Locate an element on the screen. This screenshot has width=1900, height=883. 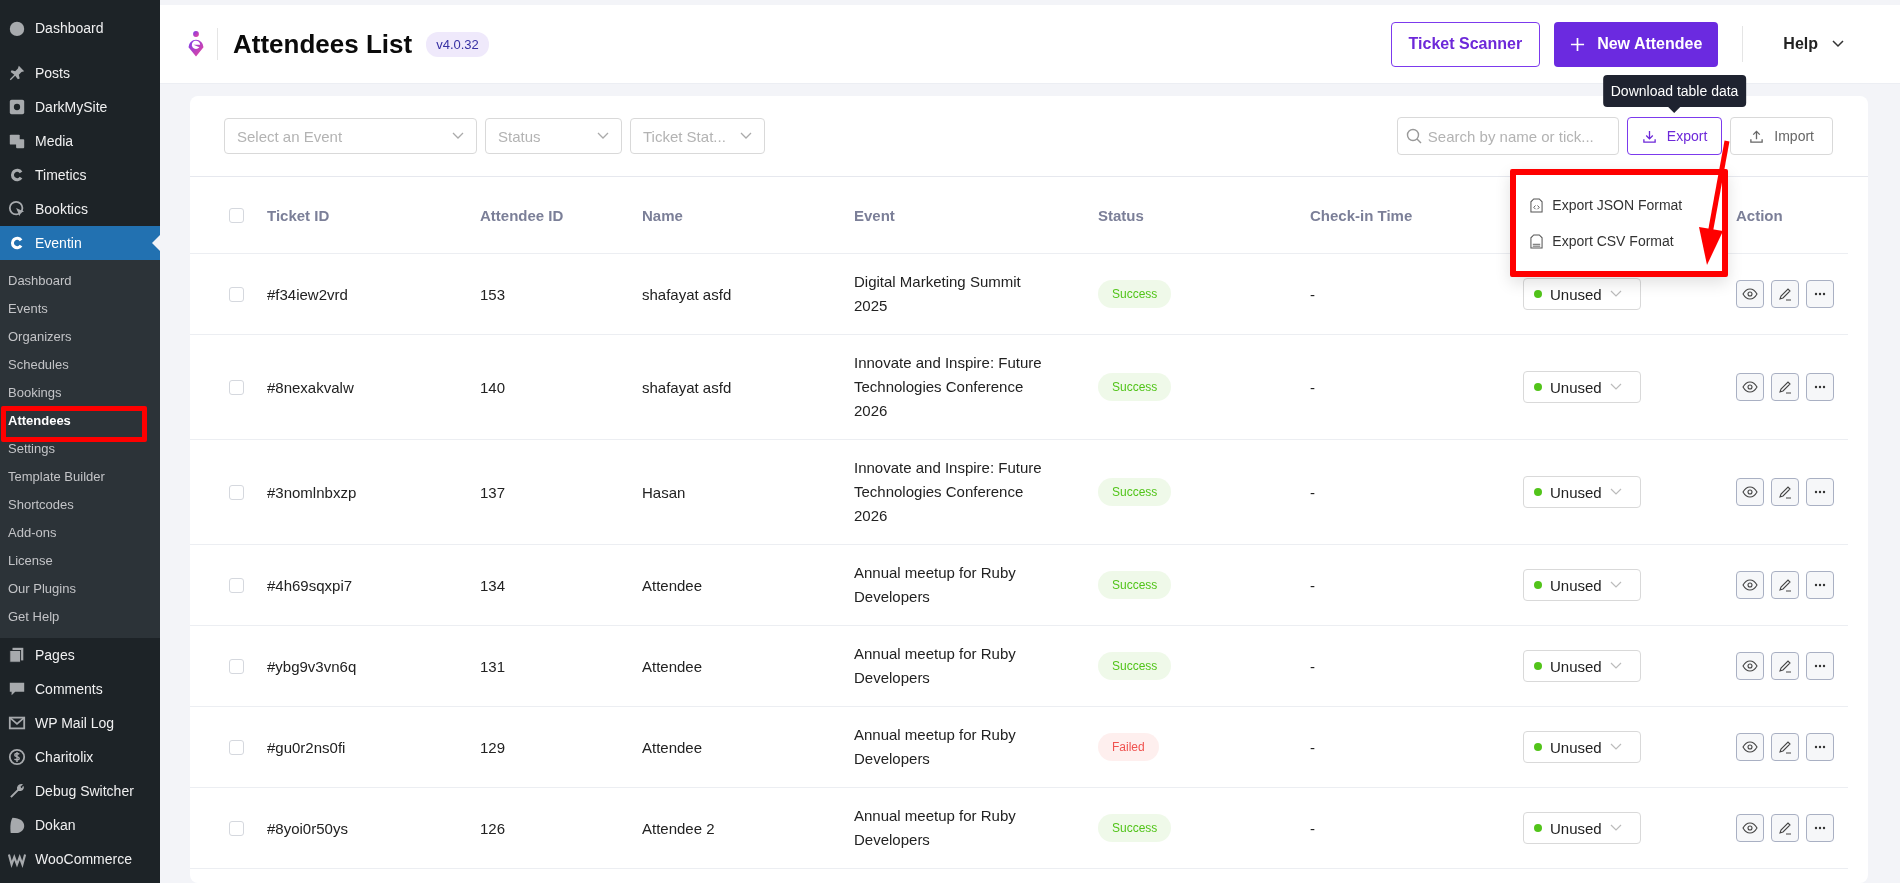
menu-item: Export CSV Format is located at coordinates (1619, 241).